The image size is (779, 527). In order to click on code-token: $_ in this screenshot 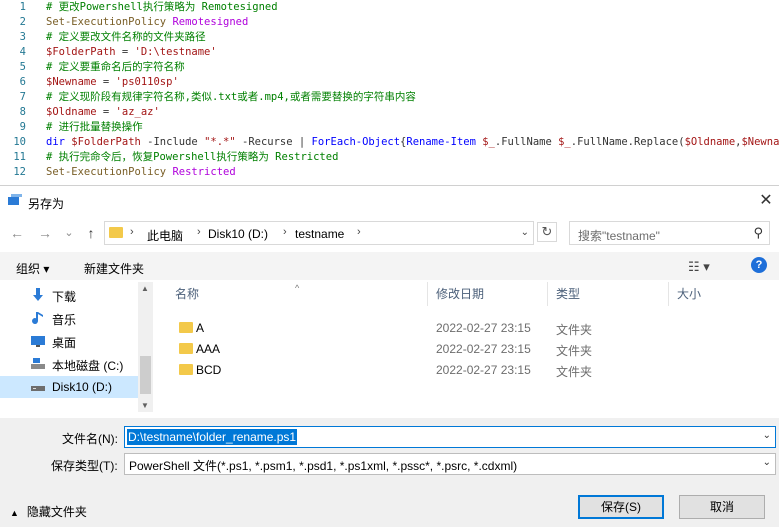, I will do `click(488, 142)`.